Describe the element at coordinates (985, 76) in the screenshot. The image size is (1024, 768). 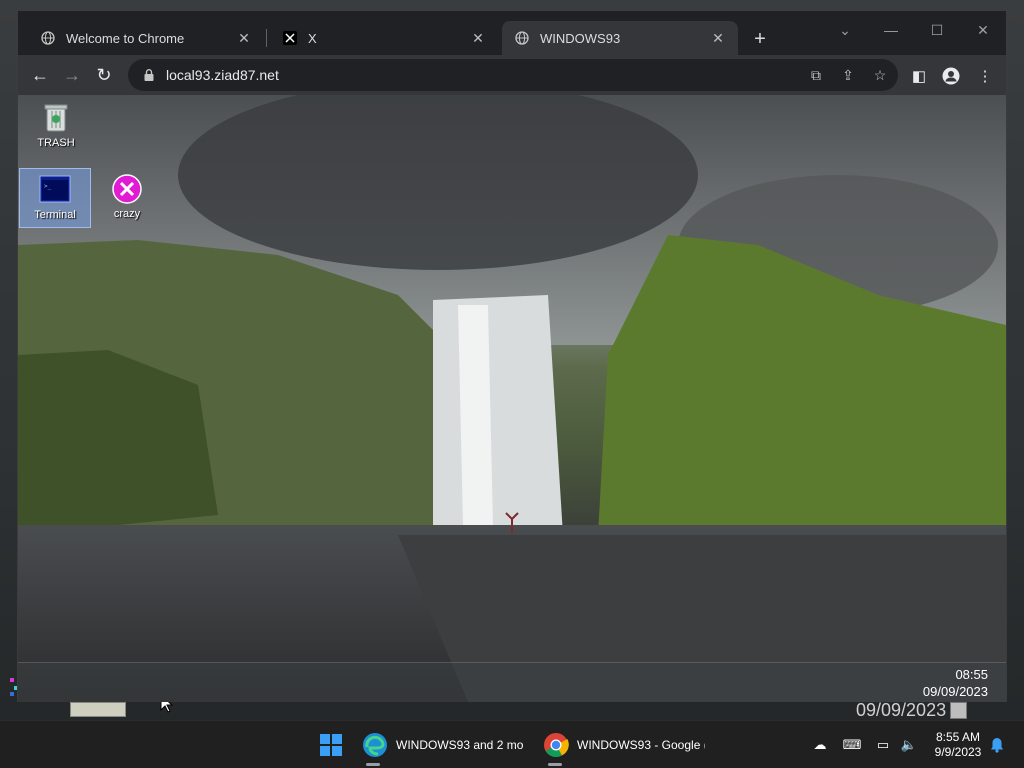
I see `menu-icon: ⋮` at that location.